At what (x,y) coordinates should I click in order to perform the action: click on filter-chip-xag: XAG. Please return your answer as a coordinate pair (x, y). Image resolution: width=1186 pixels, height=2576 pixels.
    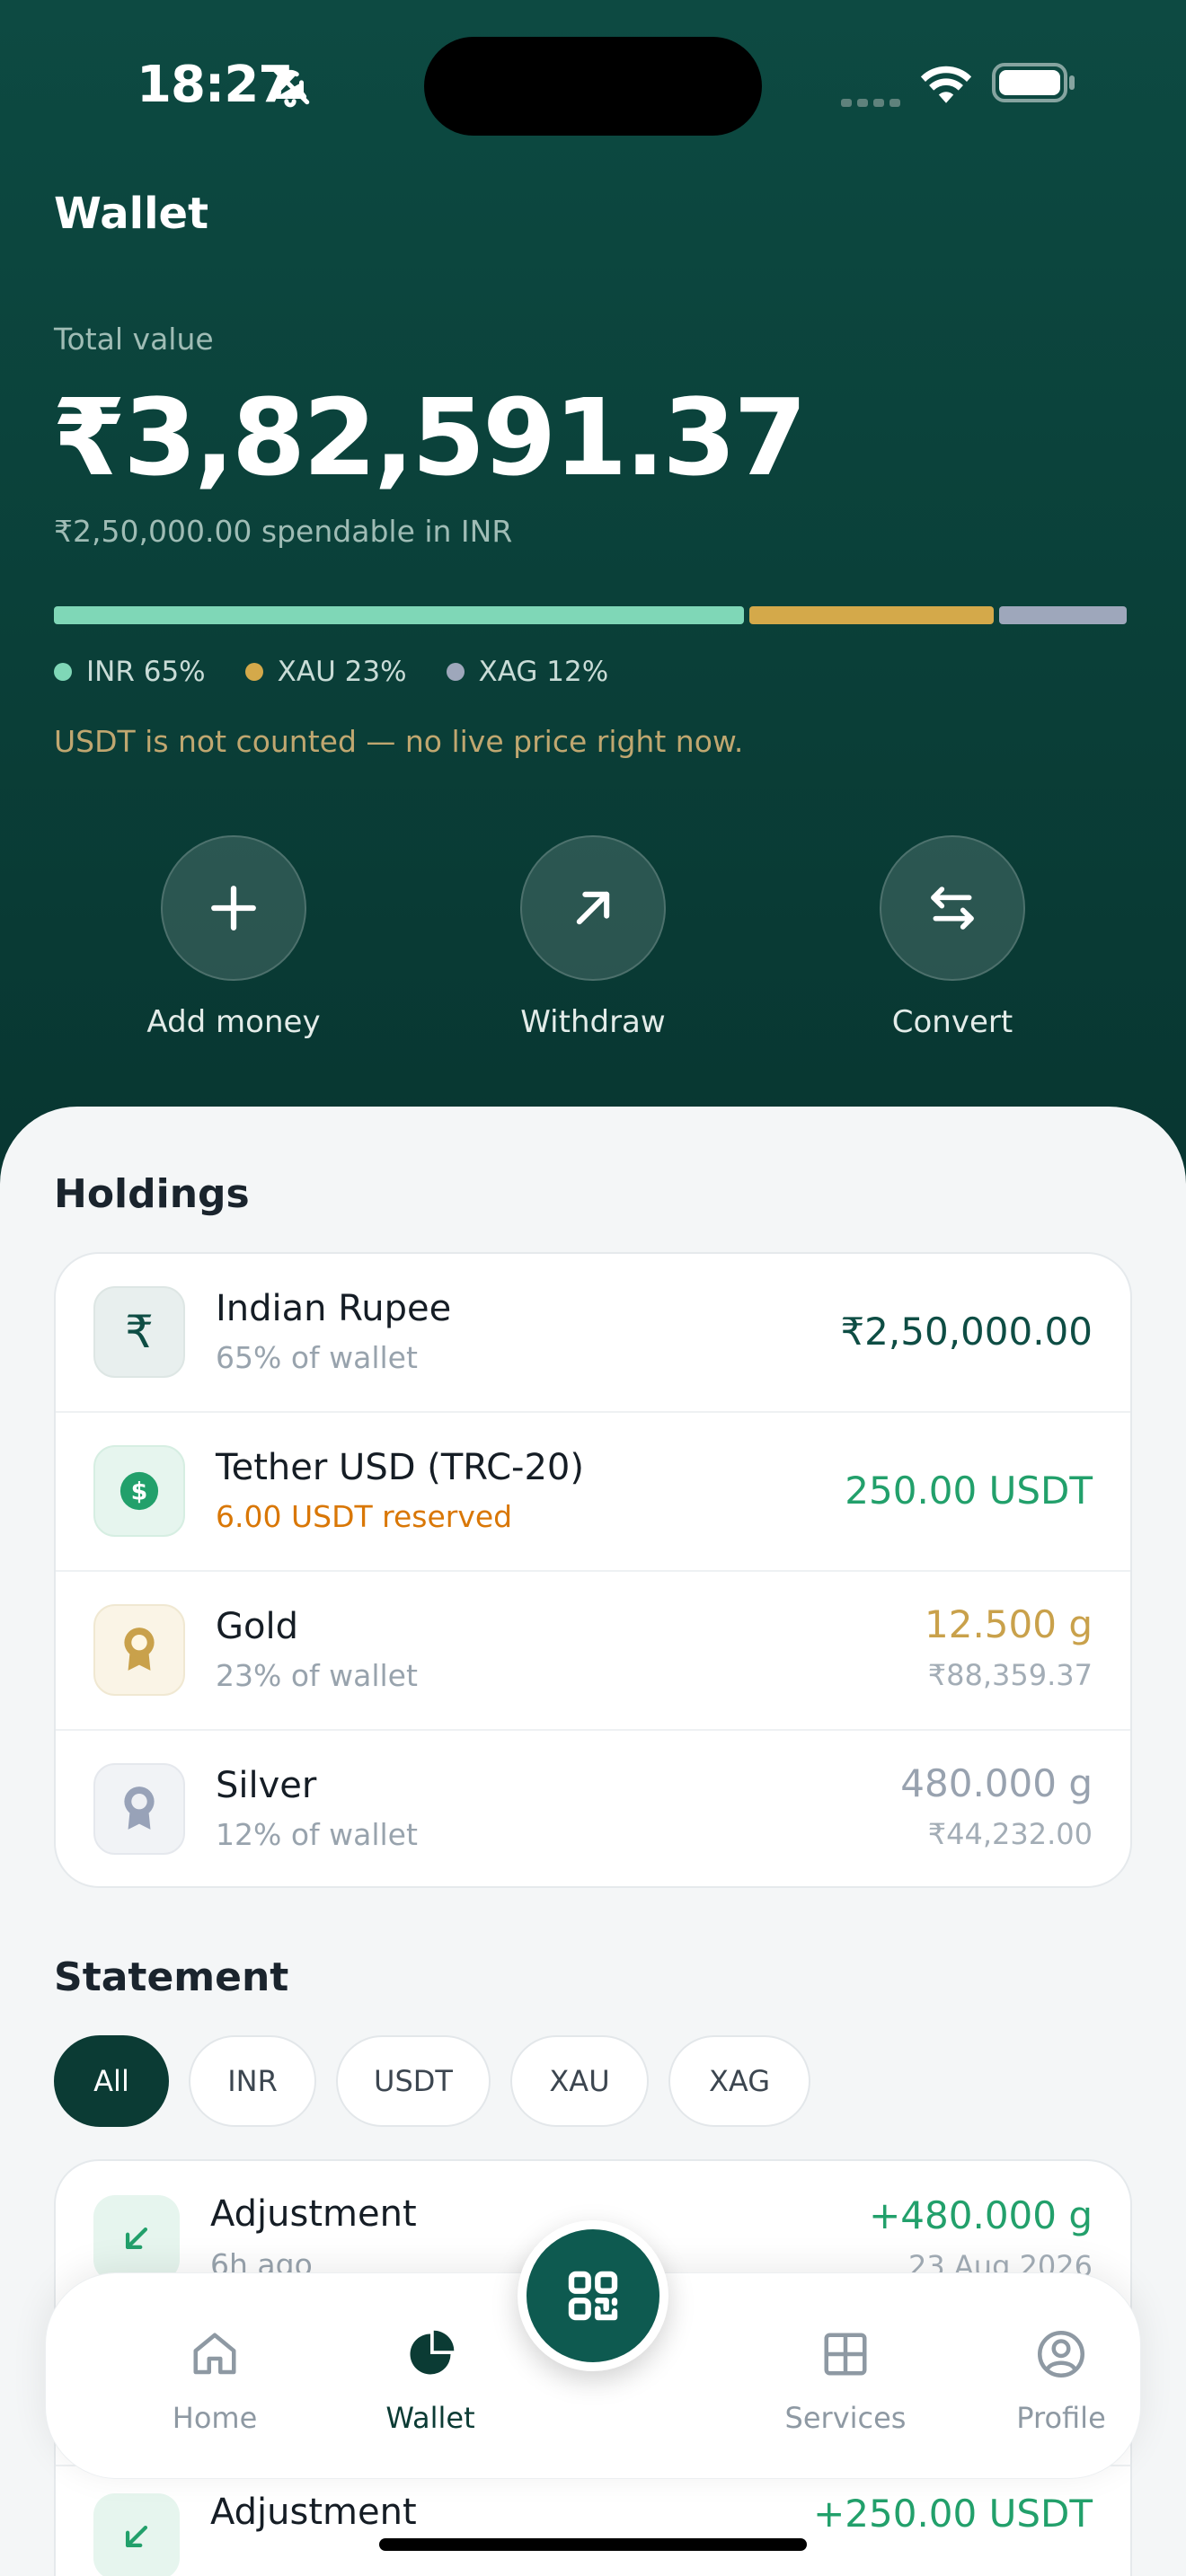
    Looking at the image, I should click on (739, 2081).